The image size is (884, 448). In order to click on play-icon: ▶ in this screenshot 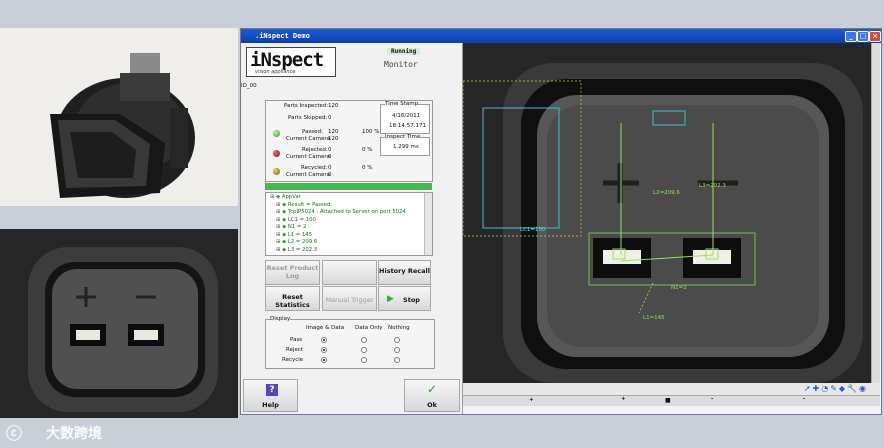, I will do `click(390, 299)`.